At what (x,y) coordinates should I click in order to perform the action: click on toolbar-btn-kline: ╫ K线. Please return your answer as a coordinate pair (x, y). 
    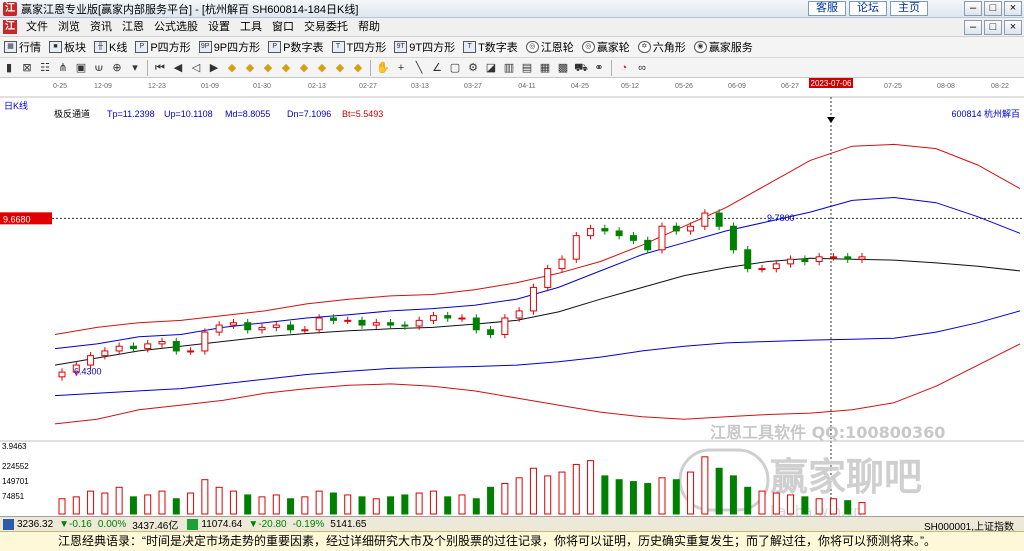
    Looking at the image, I should click on (110, 47).